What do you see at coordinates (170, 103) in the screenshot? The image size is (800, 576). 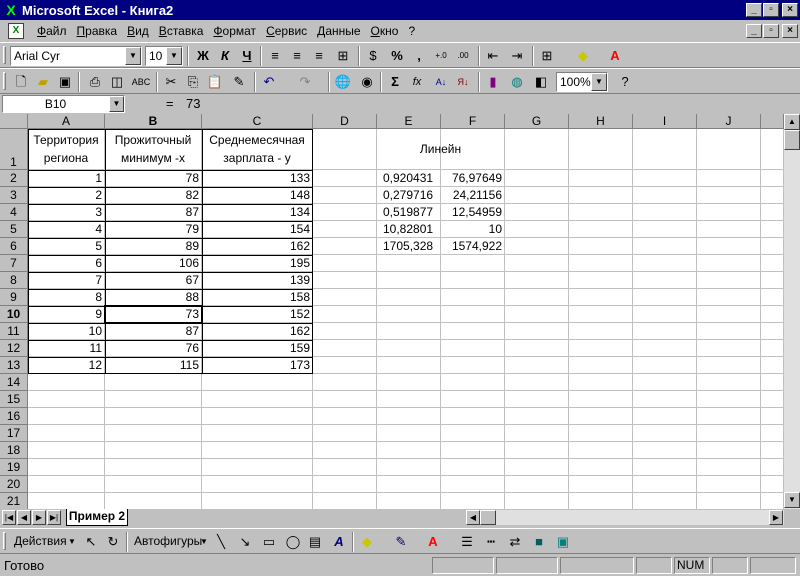 I see `formula-equals: =` at bounding box center [170, 103].